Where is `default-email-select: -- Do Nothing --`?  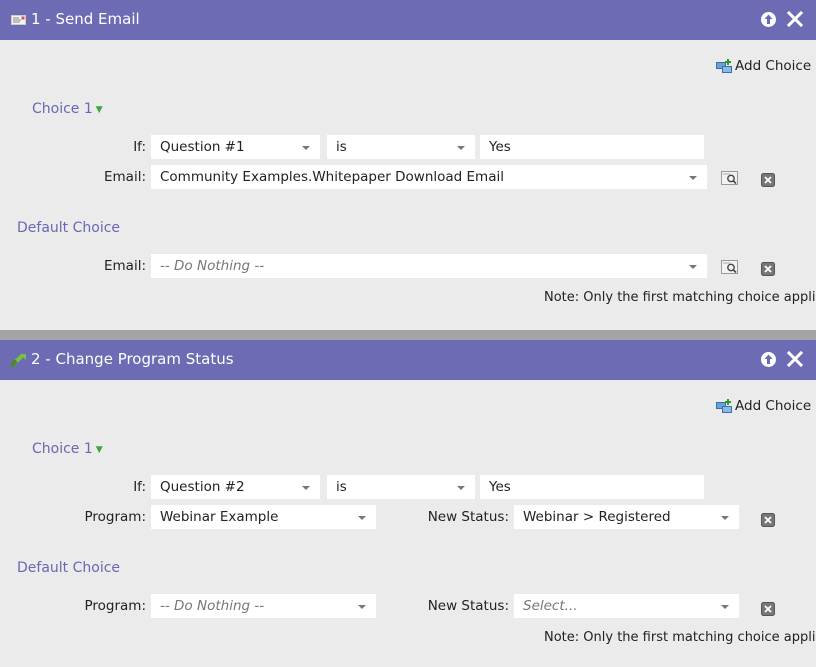 default-email-select: -- Do Nothing -- is located at coordinates (429, 266).